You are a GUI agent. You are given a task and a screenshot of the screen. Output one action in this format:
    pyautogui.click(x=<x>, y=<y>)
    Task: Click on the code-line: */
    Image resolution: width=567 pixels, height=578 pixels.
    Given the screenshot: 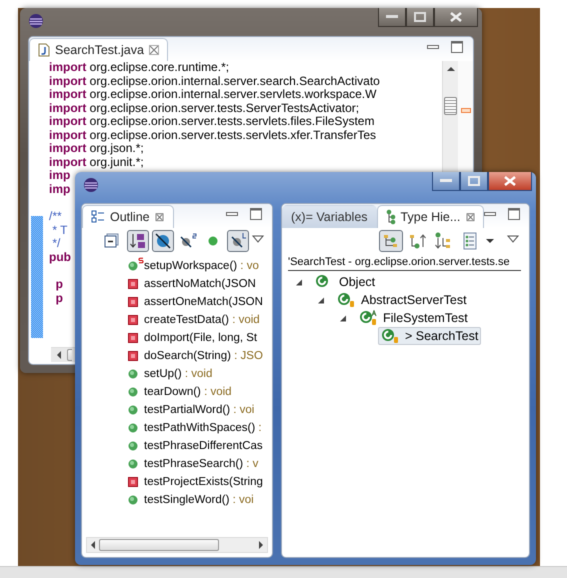 What is the action you would take?
    pyautogui.click(x=55, y=243)
    